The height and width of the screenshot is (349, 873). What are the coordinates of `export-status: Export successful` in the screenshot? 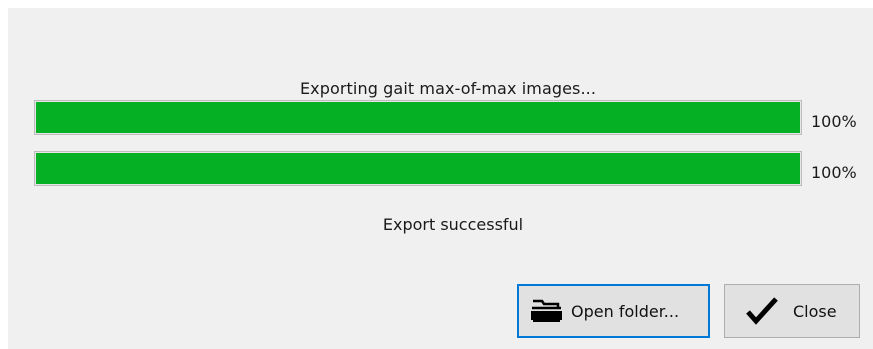 It's located at (453, 224).